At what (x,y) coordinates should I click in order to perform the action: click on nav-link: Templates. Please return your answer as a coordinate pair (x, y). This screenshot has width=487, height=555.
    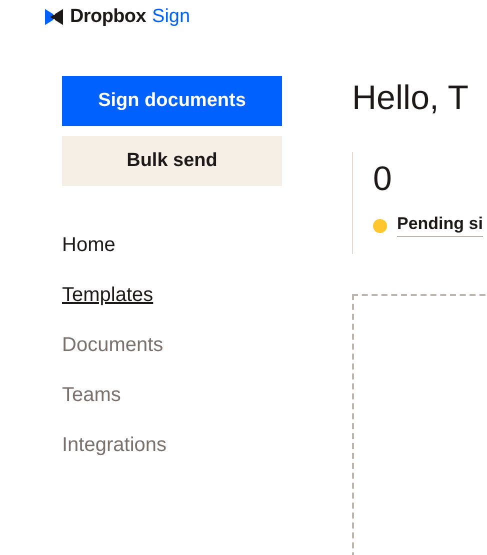
    Looking at the image, I should click on (108, 295).